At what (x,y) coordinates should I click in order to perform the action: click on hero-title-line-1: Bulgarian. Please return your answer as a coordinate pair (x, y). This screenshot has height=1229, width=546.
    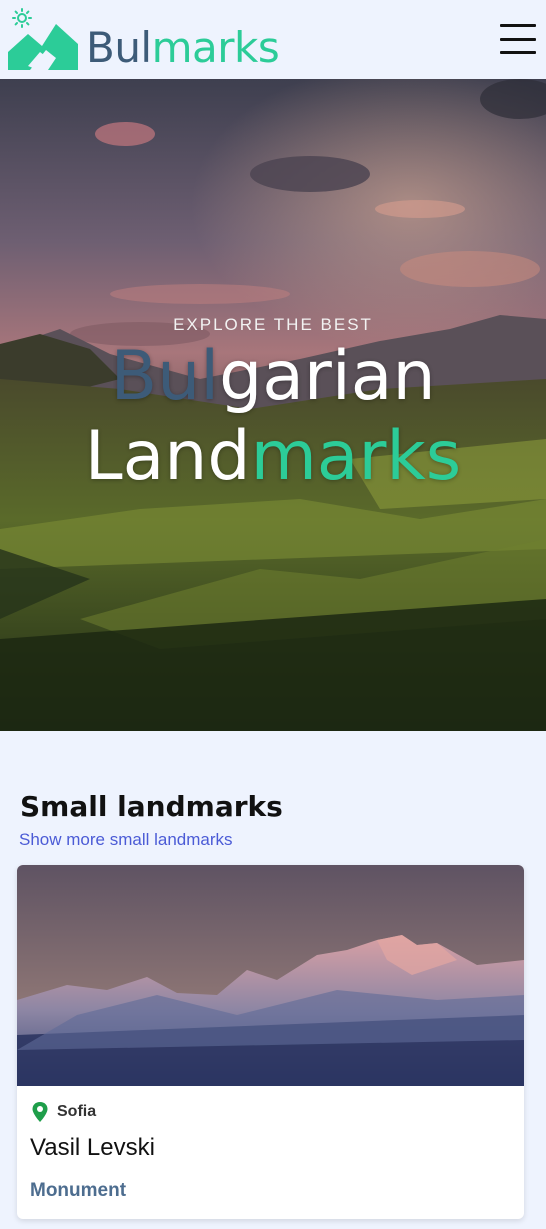
    Looking at the image, I should click on (273, 377).